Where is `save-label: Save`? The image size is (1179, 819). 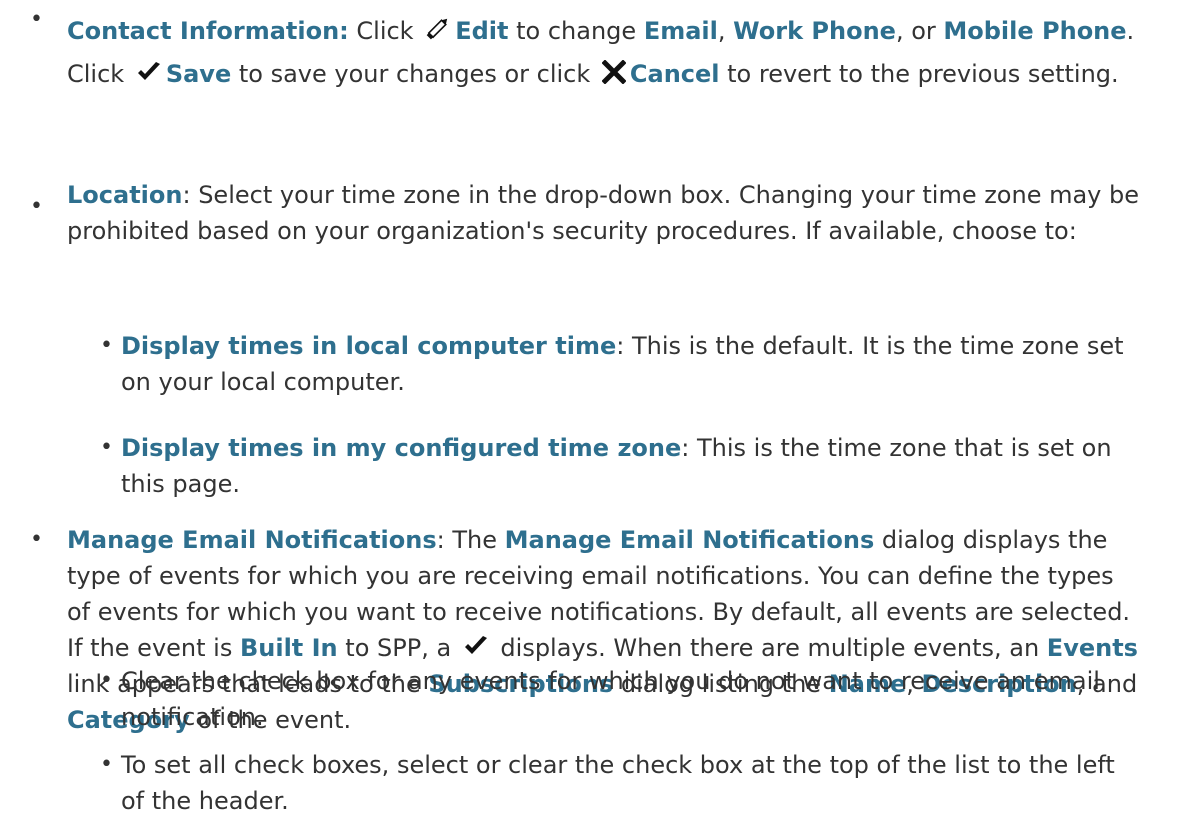 save-label: Save is located at coordinates (198, 74).